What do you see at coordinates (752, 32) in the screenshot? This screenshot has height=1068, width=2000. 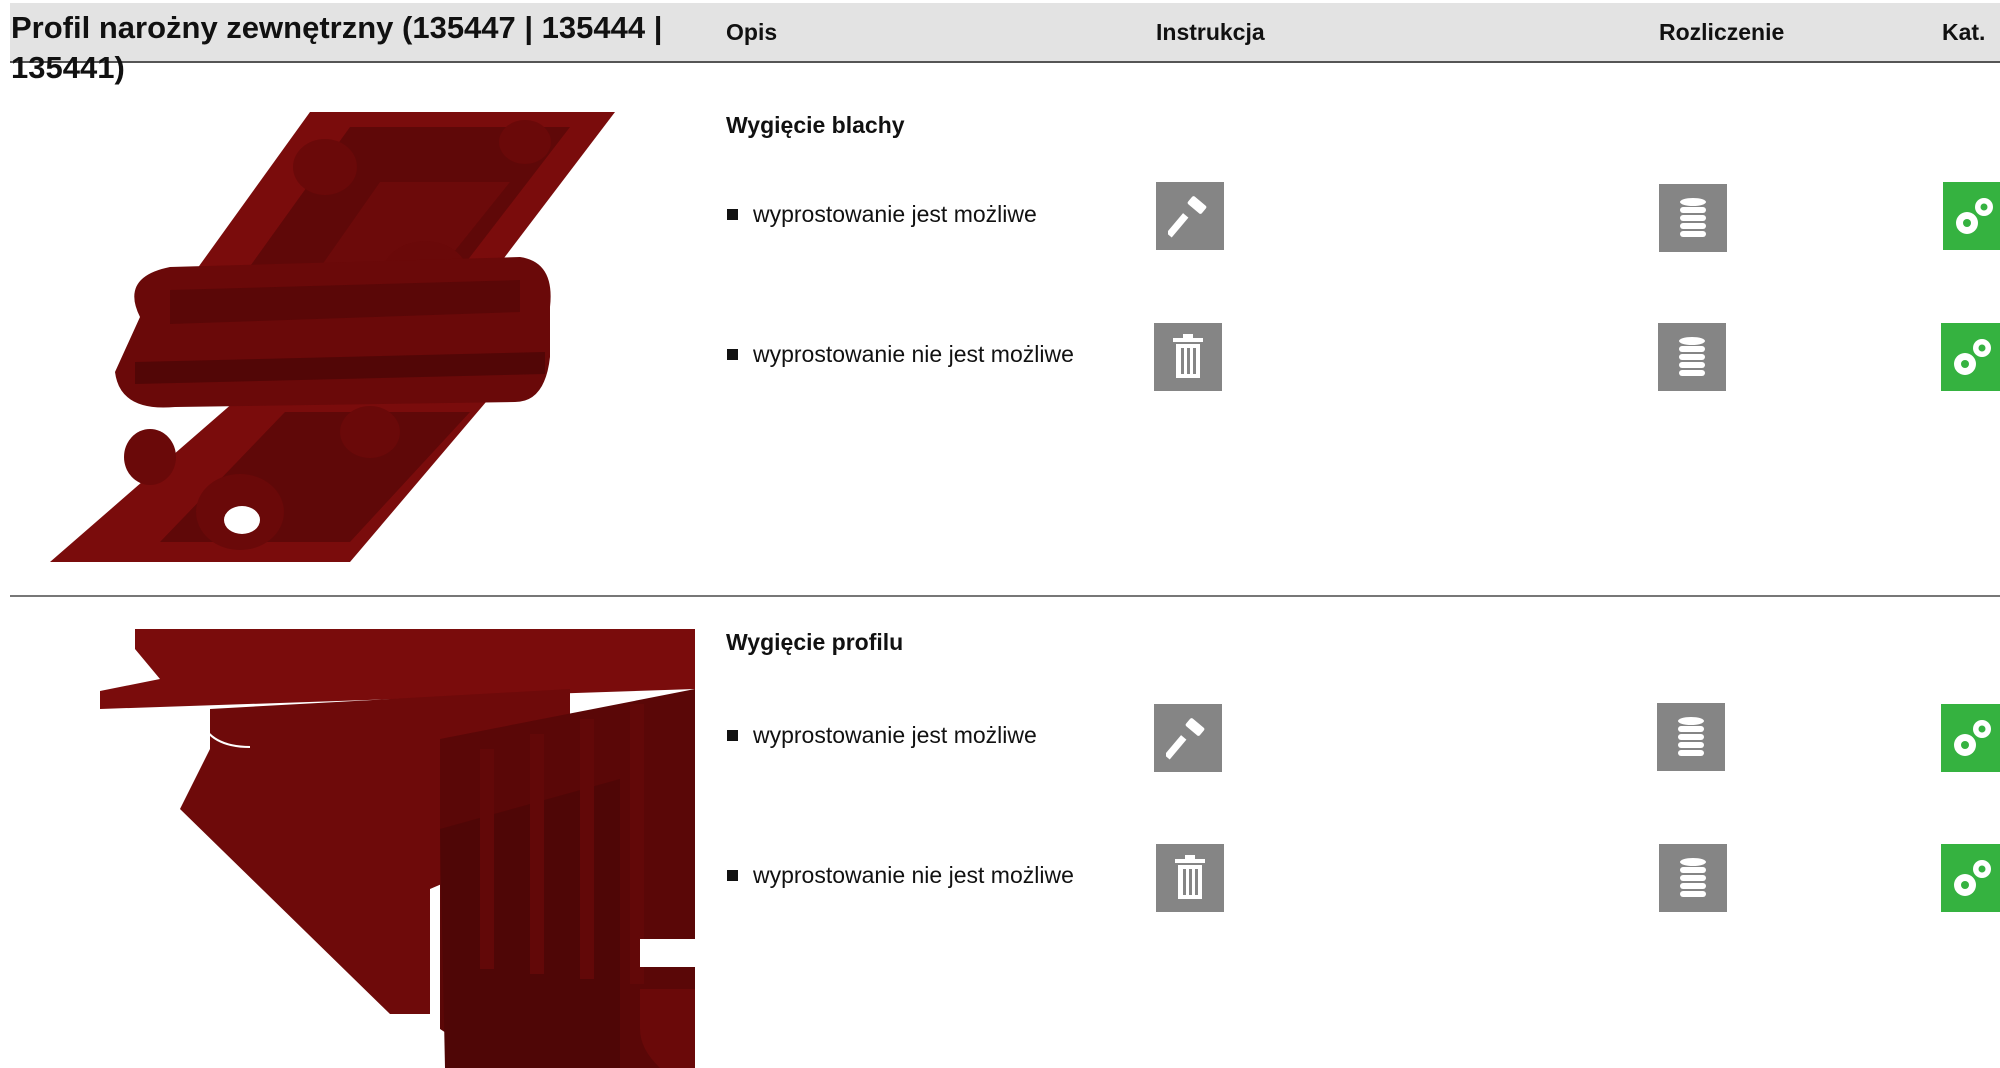 I see `column-header-opis: Opis` at bounding box center [752, 32].